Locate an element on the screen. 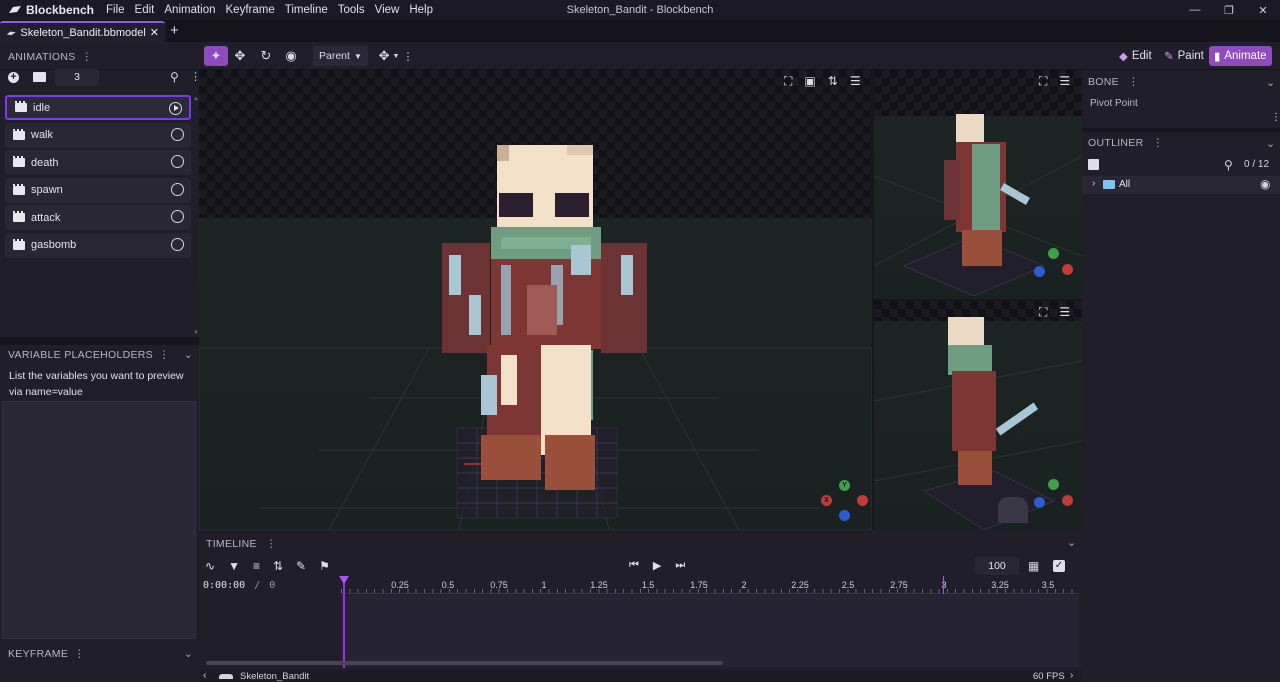 This screenshot has height=682, width=1280. menu-file: File is located at coordinates (115, 10).